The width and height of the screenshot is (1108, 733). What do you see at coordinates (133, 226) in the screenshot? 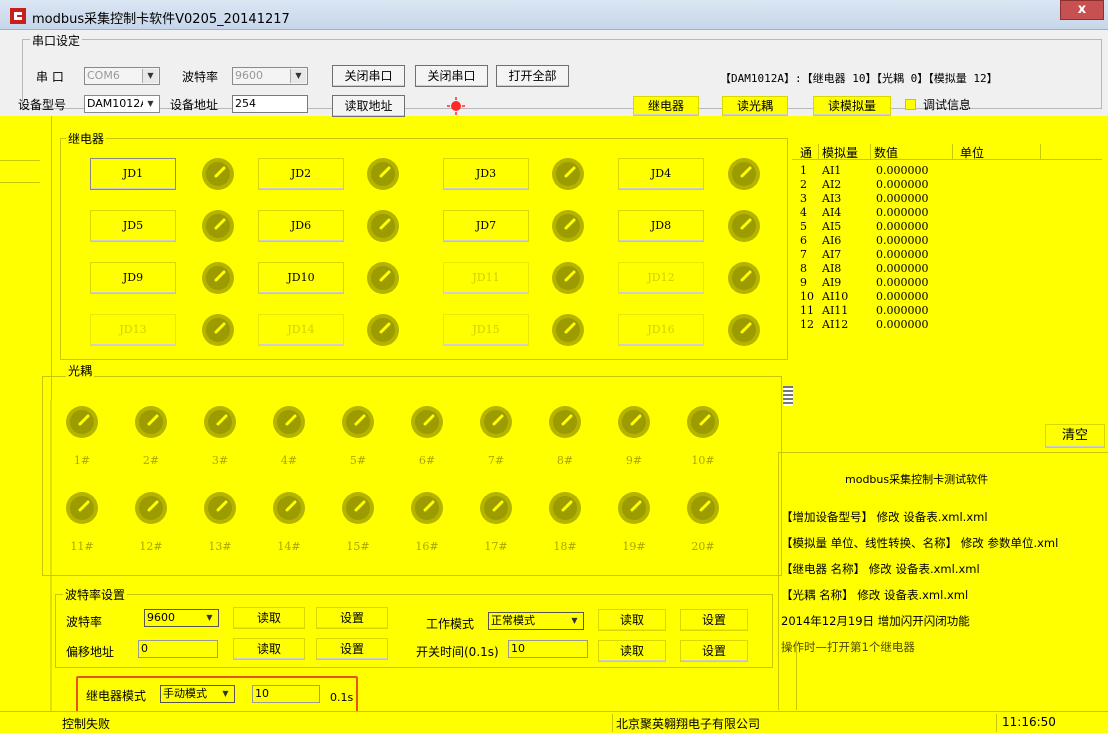
I see `relay-button-5: JD5` at bounding box center [133, 226].